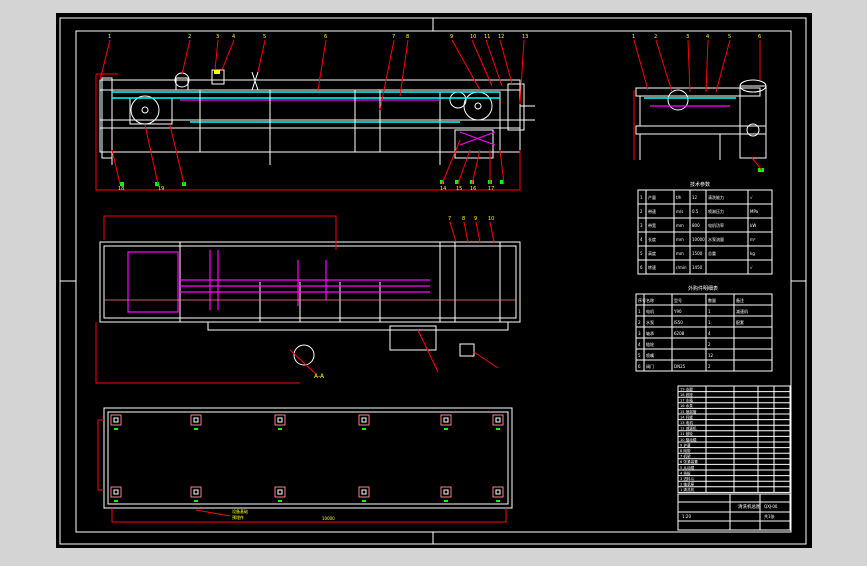  What do you see at coordinates (681, 267) in the screenshot?
I see `table-cell: r/min` at bounding box center [681, 267].